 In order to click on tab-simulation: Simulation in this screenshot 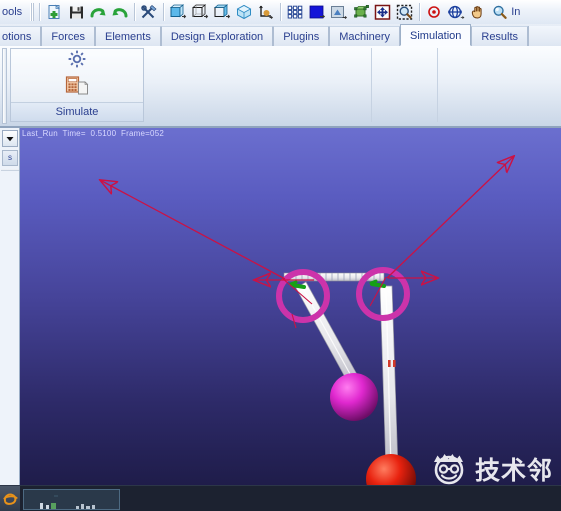, I will do `click(436, 35)`.